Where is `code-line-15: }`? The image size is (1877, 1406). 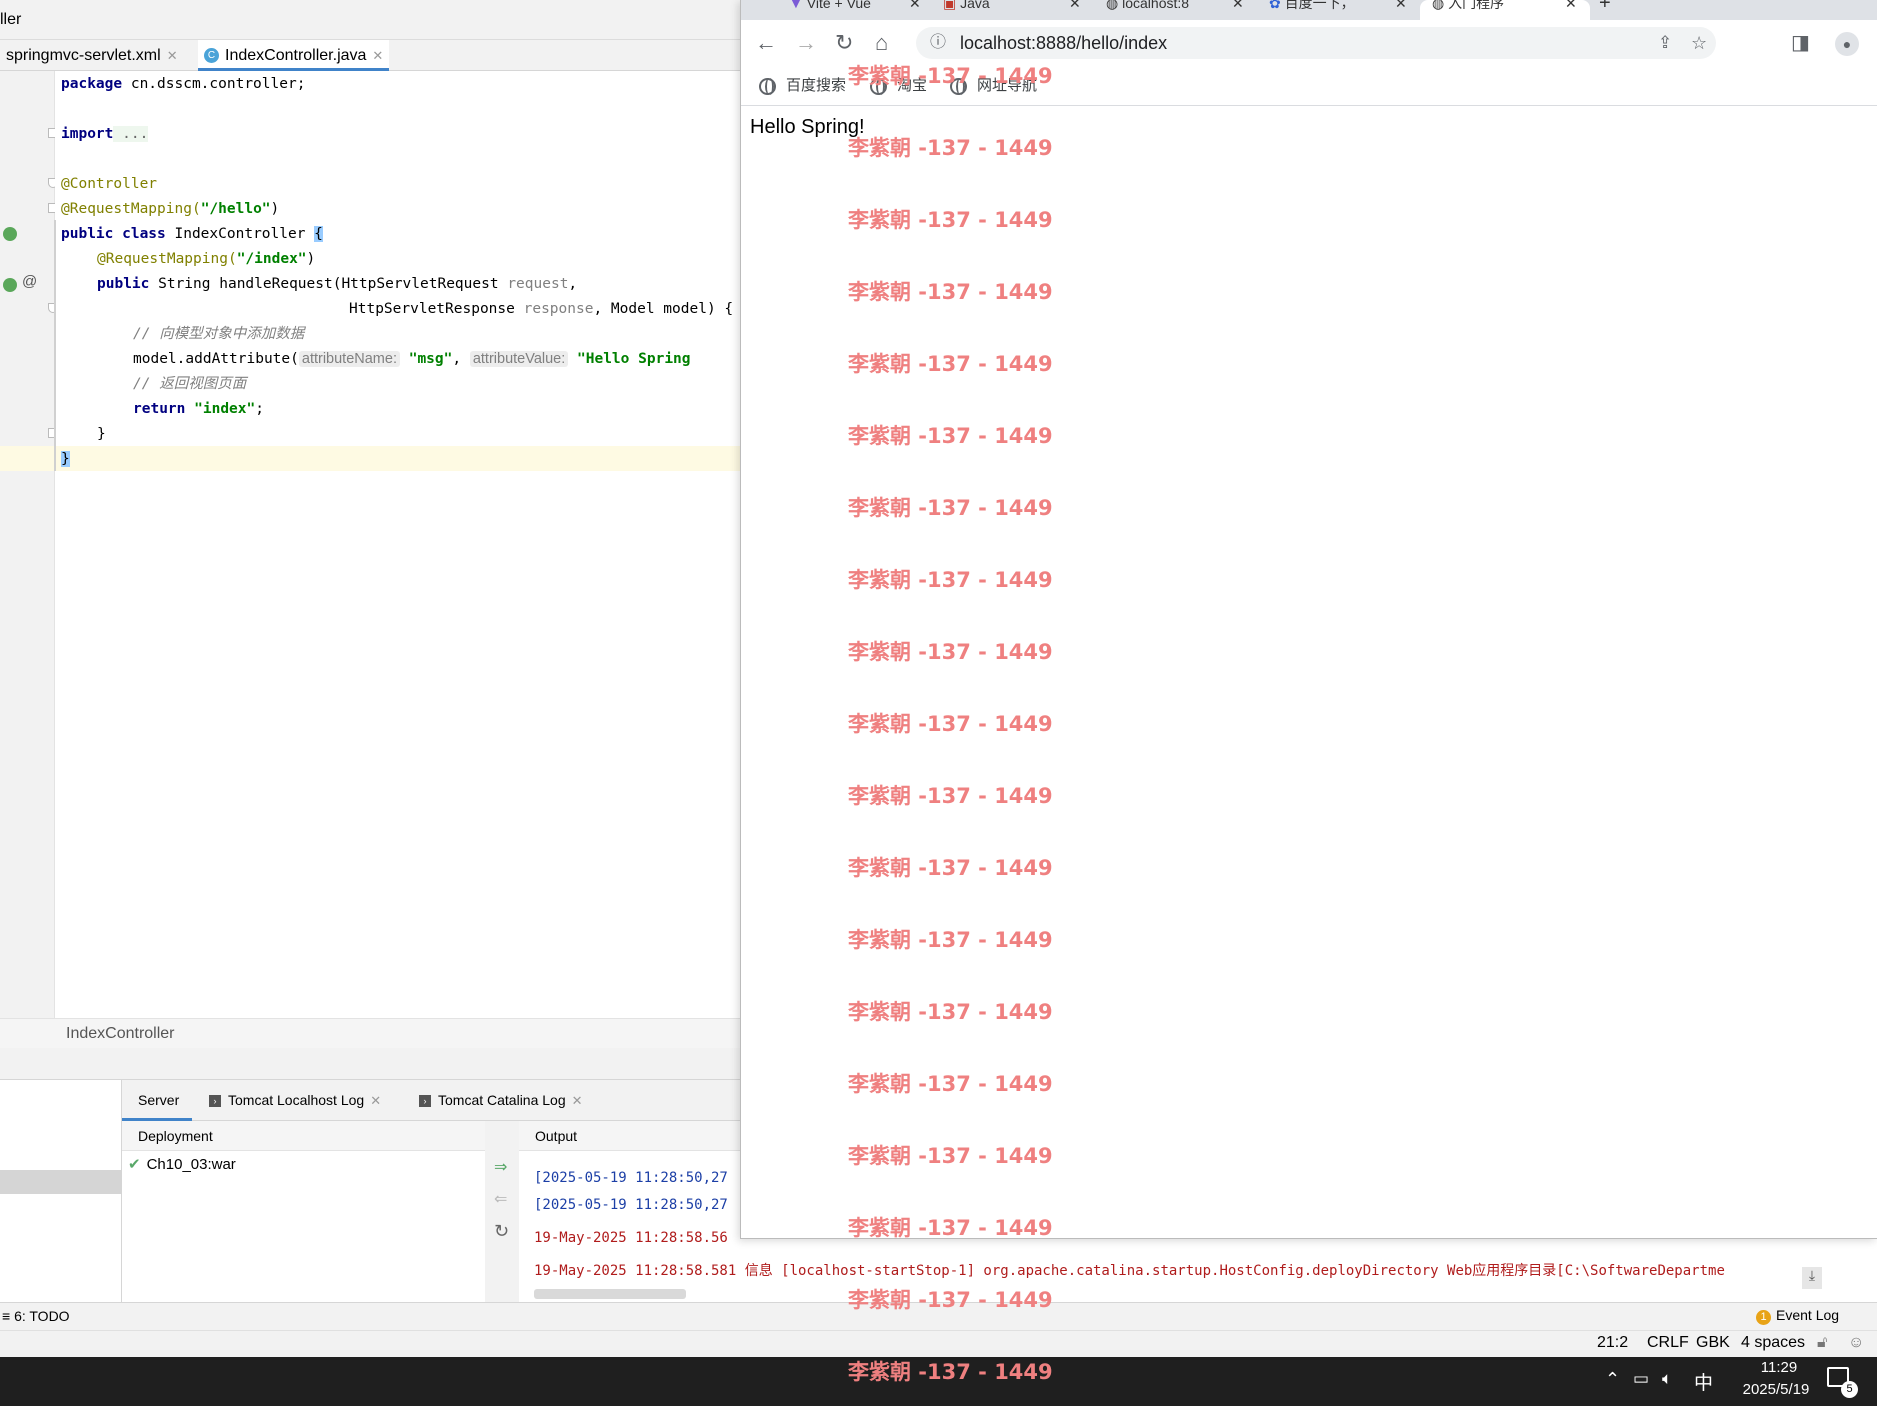
code-line-15: } is located at coordinates (101, 434).